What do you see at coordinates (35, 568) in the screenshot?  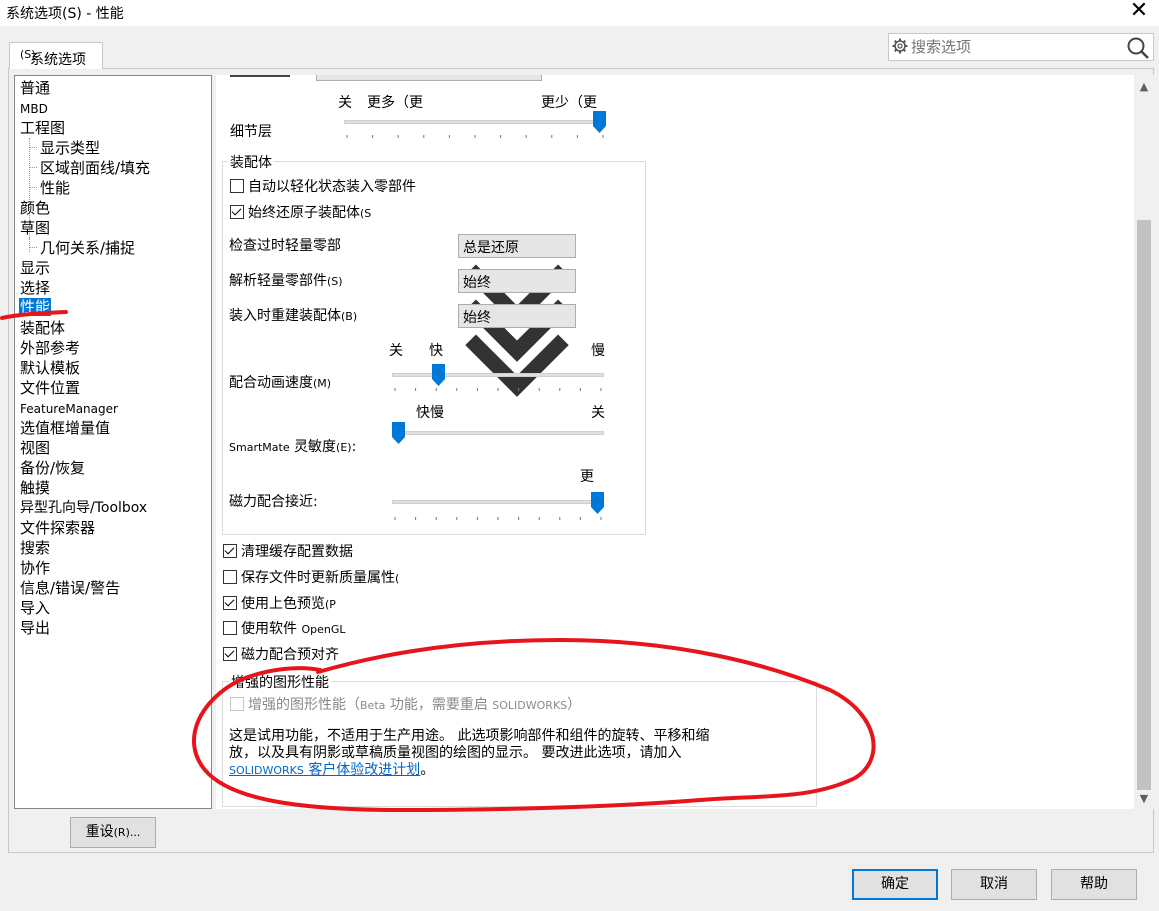 I see `tree-item-collaboration: 协作` at bounding box center [35, 568].